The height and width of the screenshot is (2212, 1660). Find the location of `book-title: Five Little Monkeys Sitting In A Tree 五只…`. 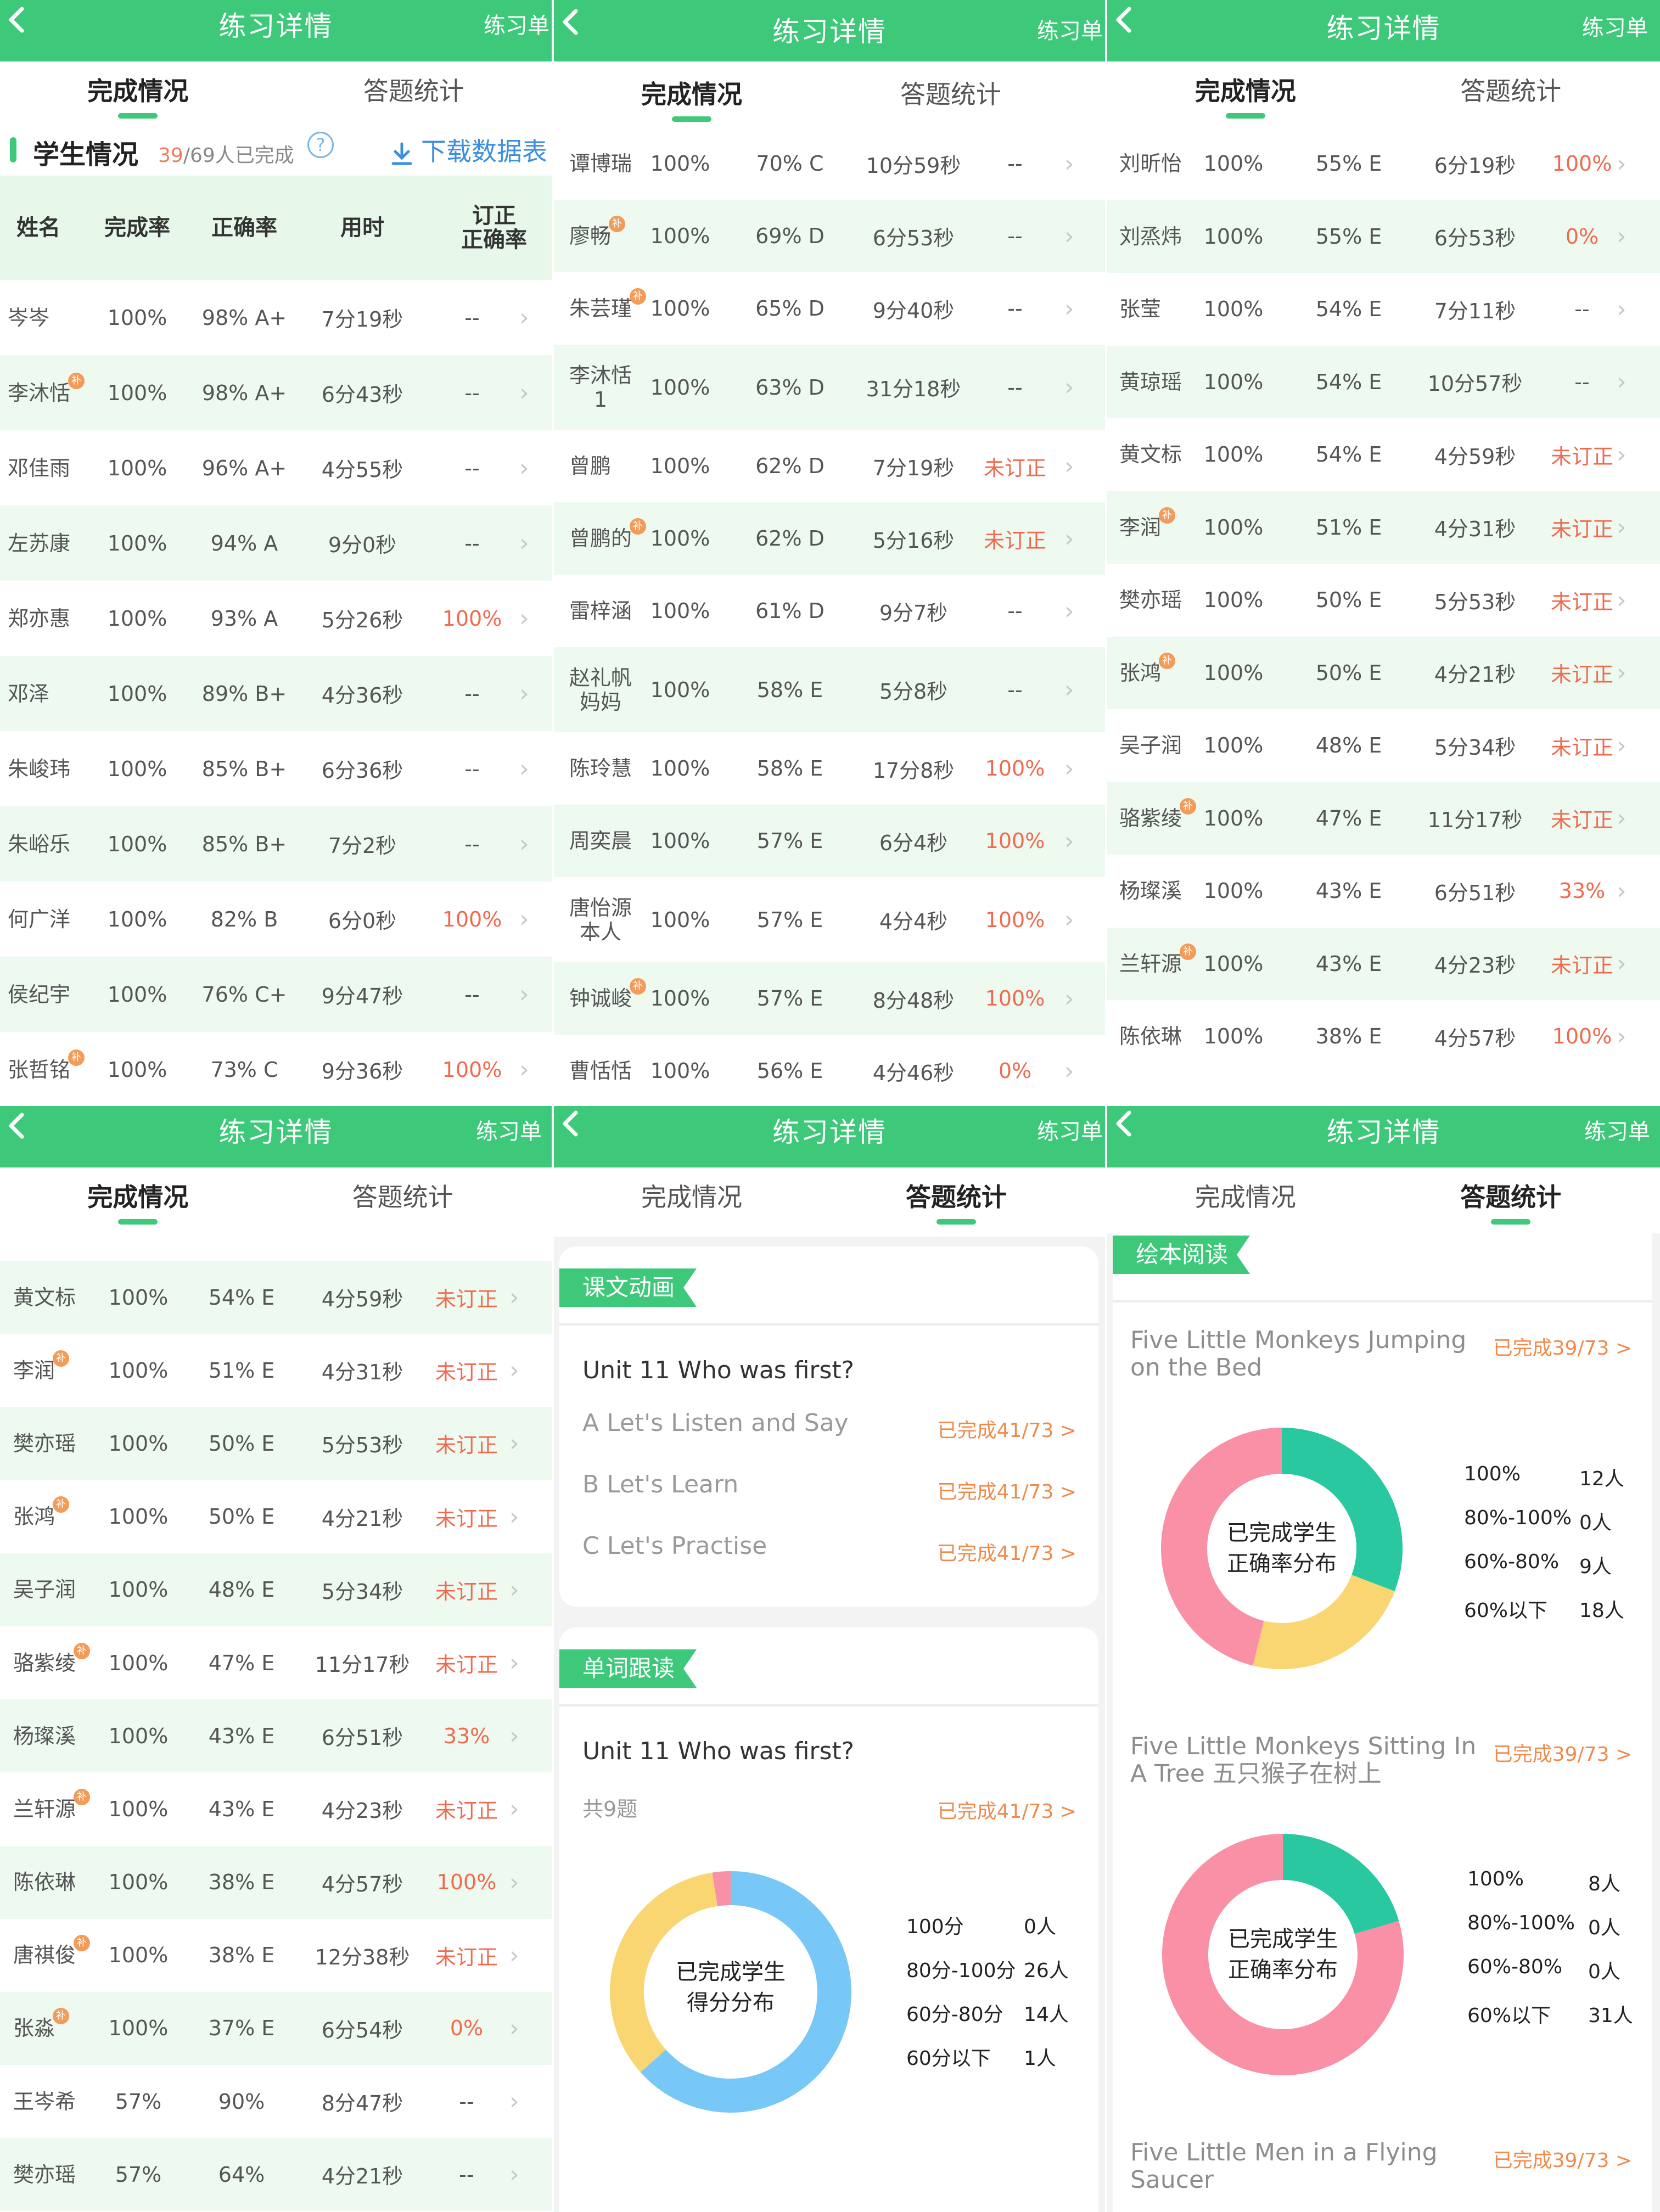

book-title: Five Little Monkeys Sitting In A Tree 五只… is located at coordinates (1311, 1760).